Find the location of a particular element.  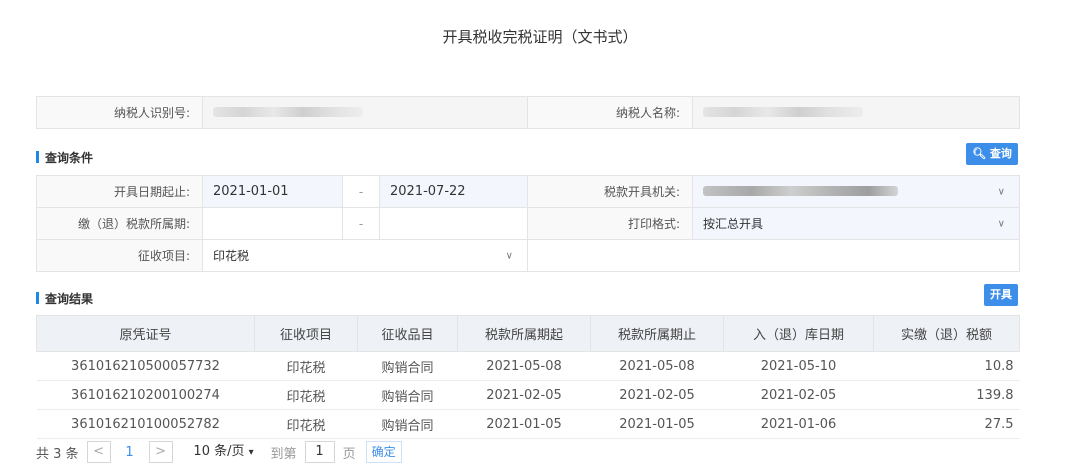

page-size-select: 10 条/页 ▾ is located at coordinates (223, 452).